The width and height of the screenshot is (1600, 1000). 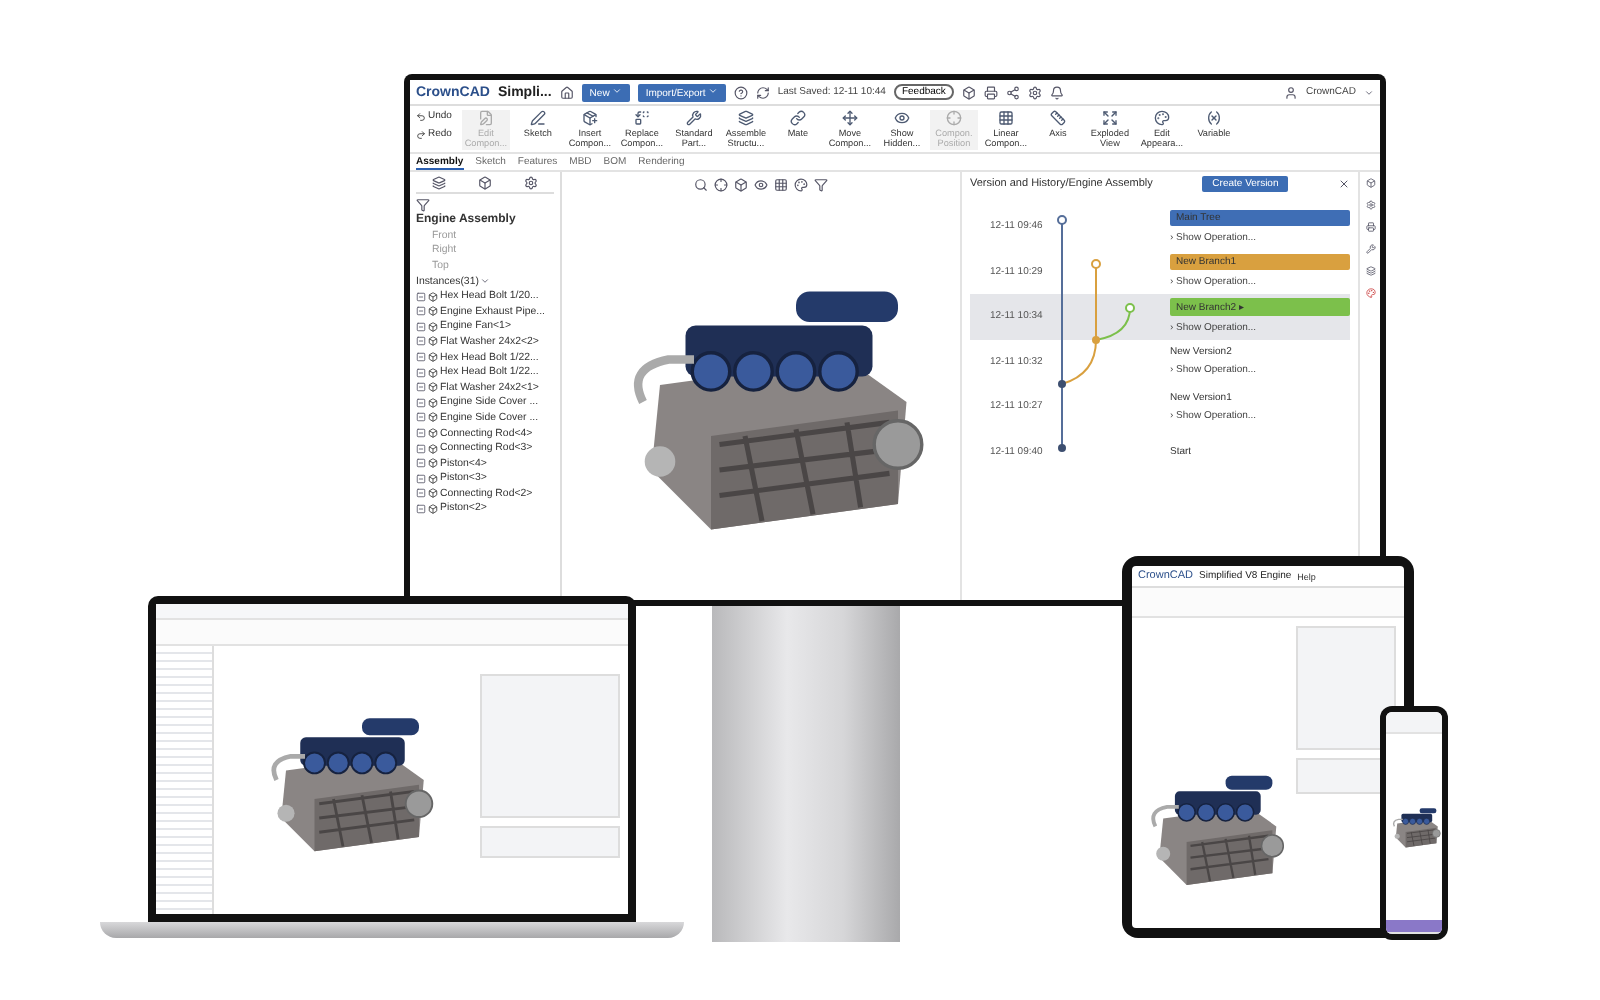 I want to click on user-icon, so click(x=1290, y=92).